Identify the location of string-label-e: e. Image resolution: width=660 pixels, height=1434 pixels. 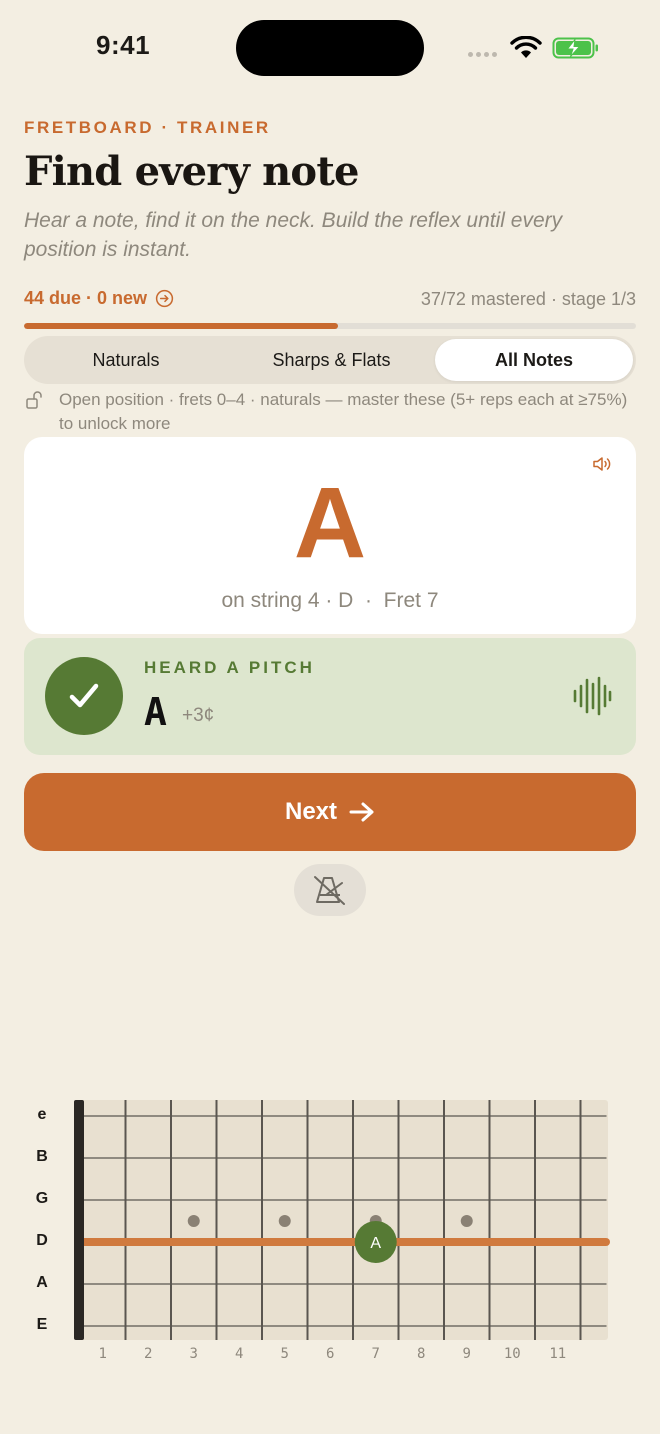
(42, 1114).